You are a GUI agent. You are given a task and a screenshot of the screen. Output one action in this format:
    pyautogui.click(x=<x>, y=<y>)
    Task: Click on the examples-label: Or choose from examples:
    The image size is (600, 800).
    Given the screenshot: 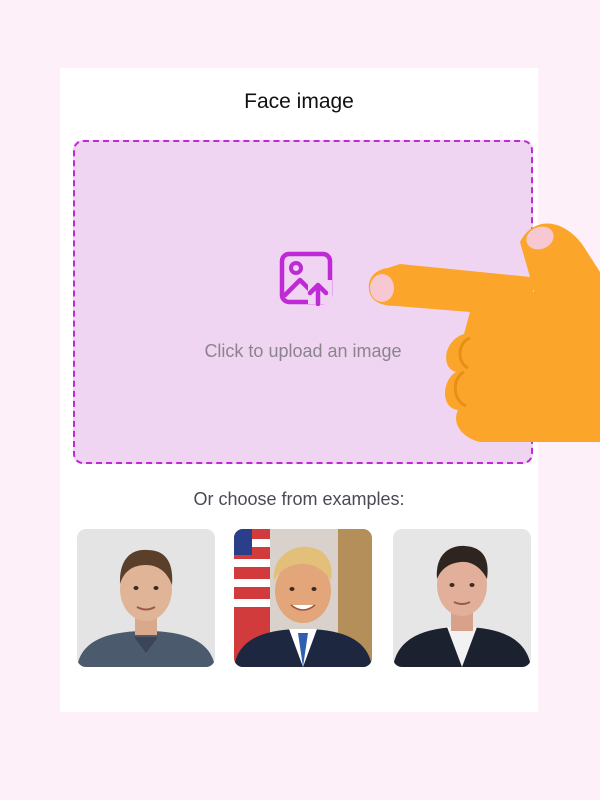 What is the action you would take?
    pyautogui.click(x=299, y=499)
    